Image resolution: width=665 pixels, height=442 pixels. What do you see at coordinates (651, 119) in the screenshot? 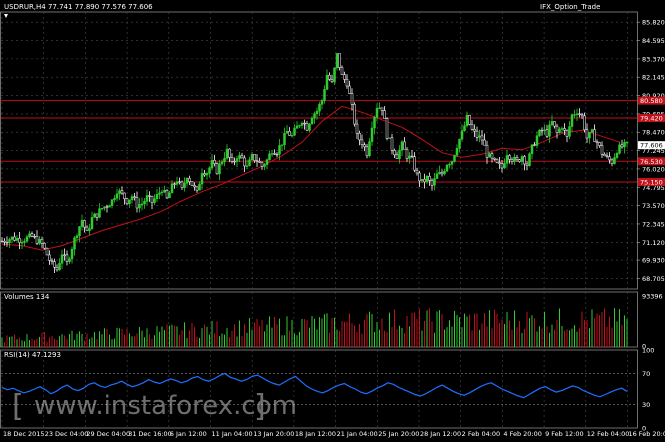
I see `level-price-label: 79.420` at bounding box center [651, 119].